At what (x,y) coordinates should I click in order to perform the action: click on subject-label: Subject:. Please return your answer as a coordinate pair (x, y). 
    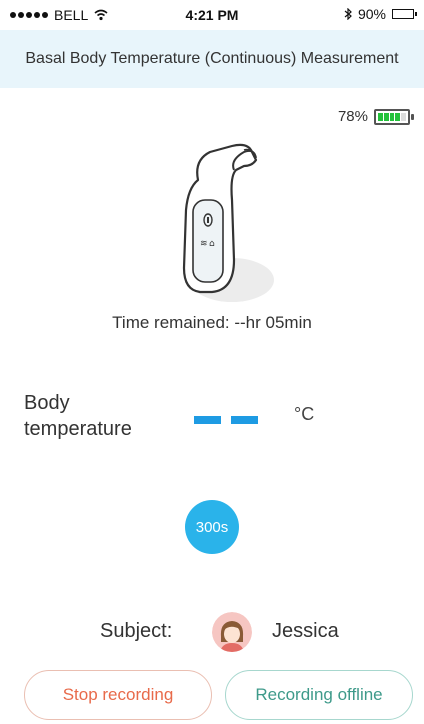
    Looking at the image, I should click on (136, 631).